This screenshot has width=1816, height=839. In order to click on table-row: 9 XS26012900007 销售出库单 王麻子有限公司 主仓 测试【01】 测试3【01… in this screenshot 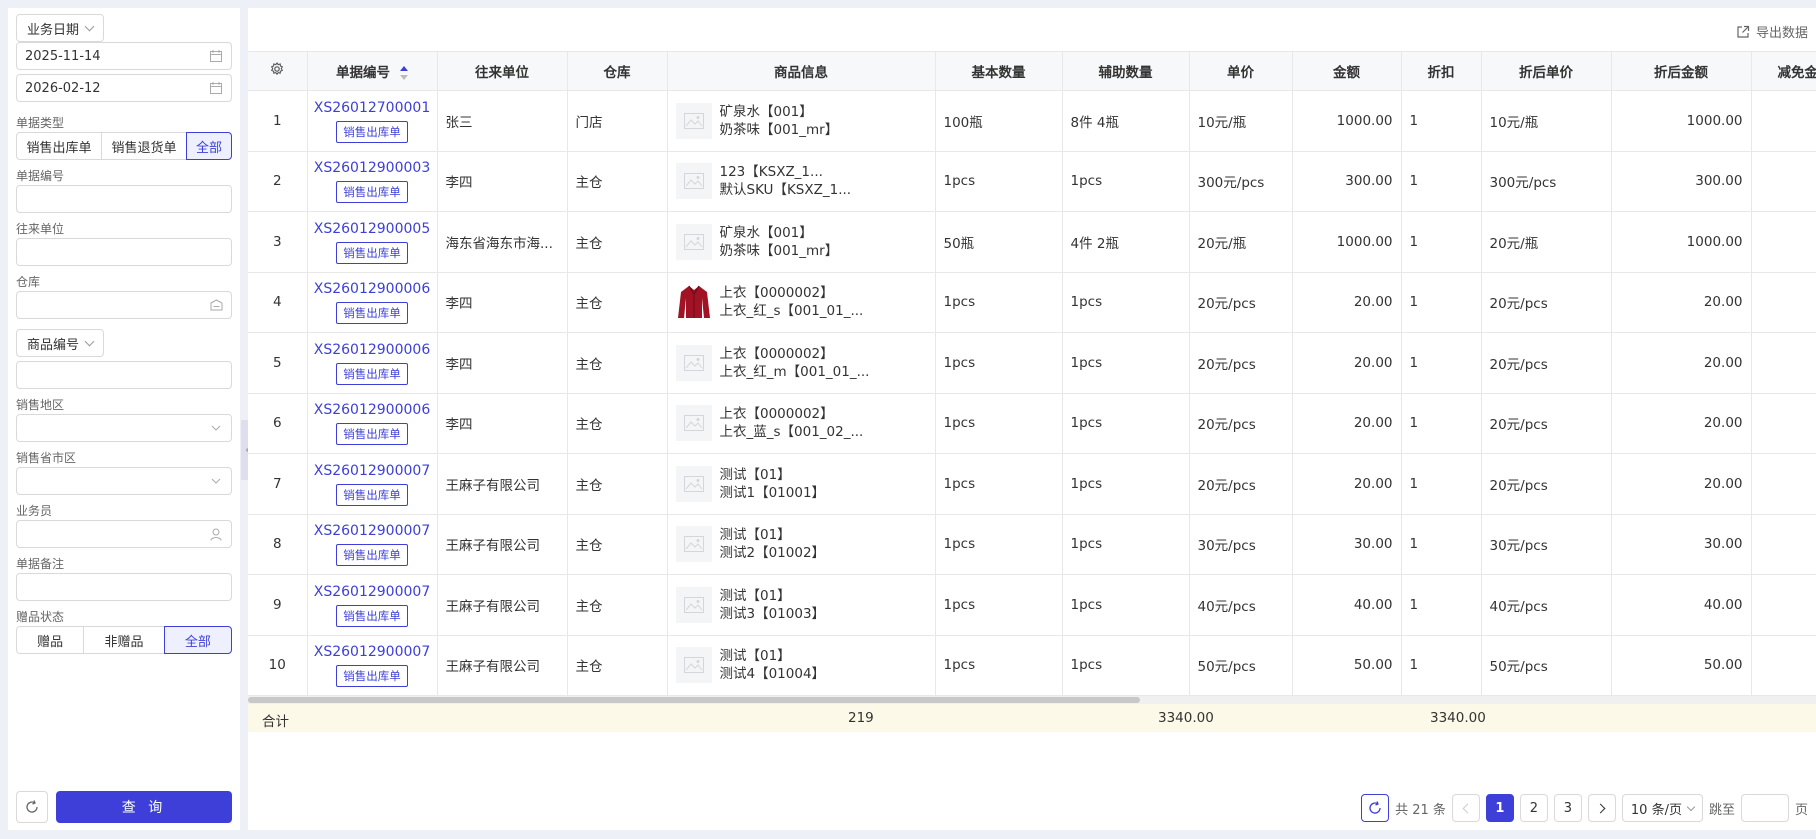, I will do `click(1032, 605)`.